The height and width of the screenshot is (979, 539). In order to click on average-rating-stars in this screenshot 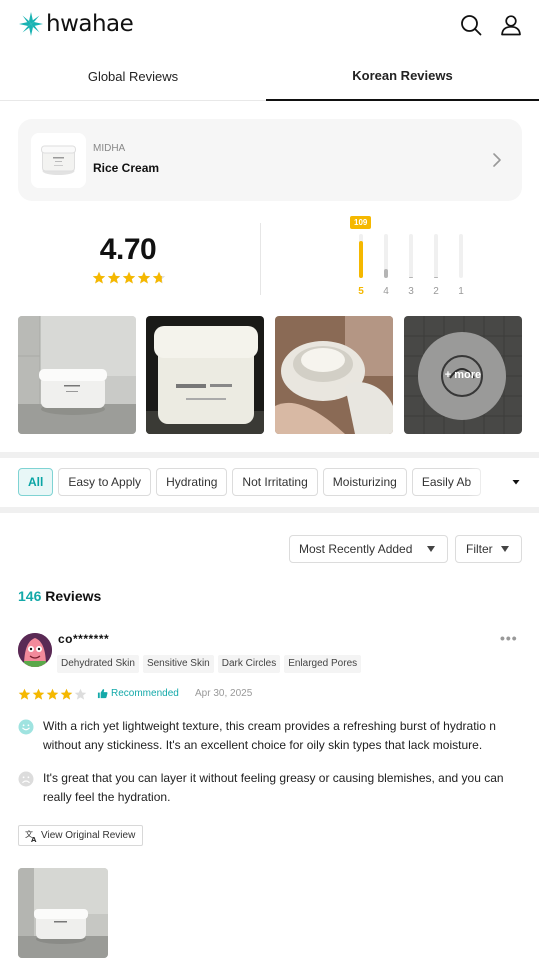, I will do `click(129, 278)`.